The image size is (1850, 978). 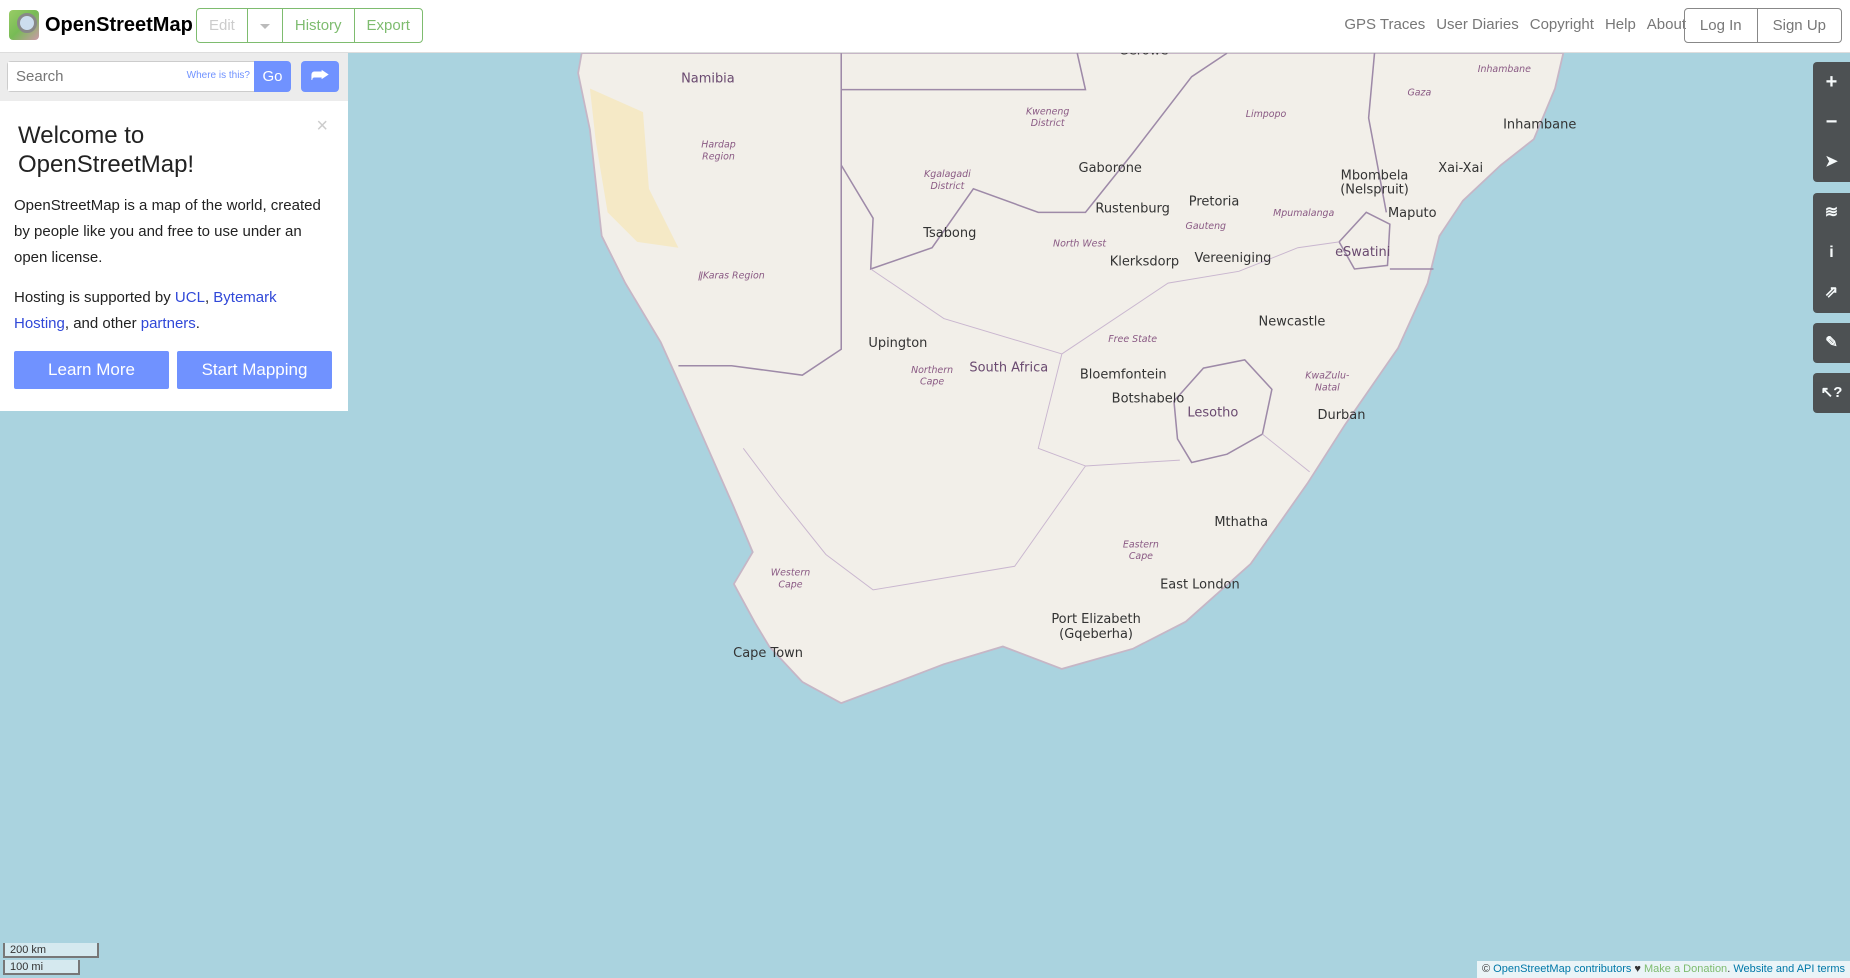 I want to click on map-label: Natal, so click(x=1327, y=387).